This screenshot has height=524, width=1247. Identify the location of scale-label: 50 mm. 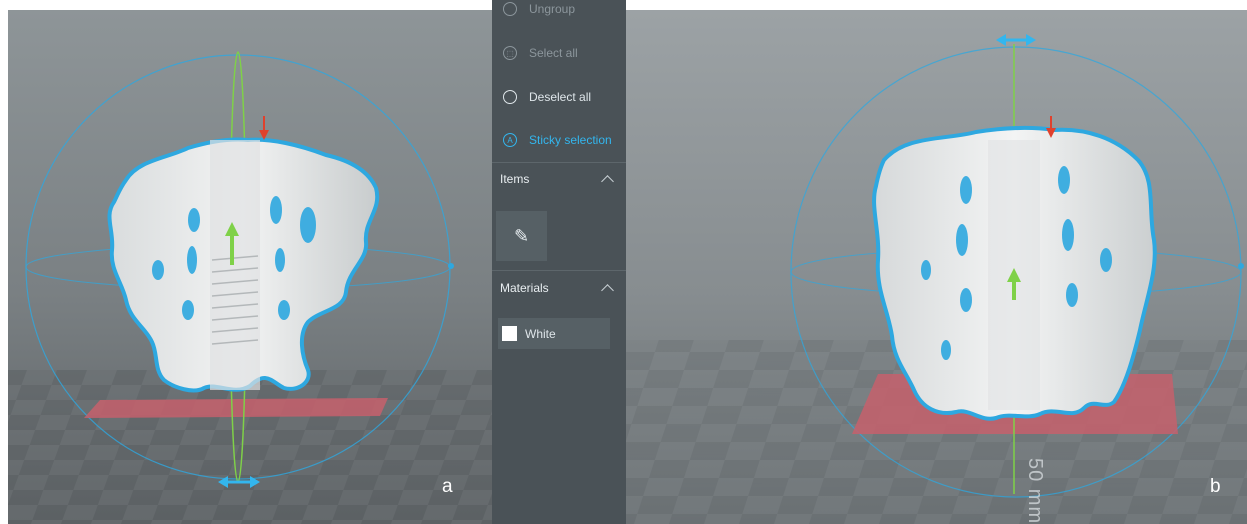
(1035, 491).